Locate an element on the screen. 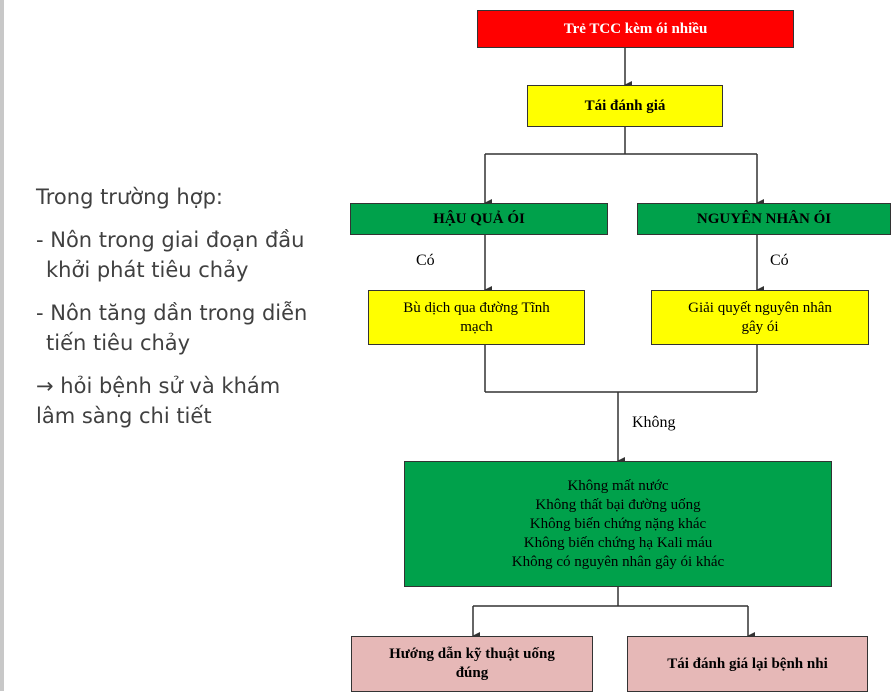  box-reassess-child: Tái đánh giá lại bệnh nhi is located at coordinates (747, 664).